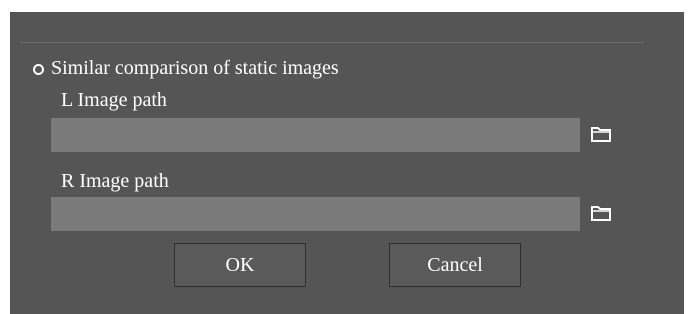  I want to click on left-image-path-input, so click(315, 135).